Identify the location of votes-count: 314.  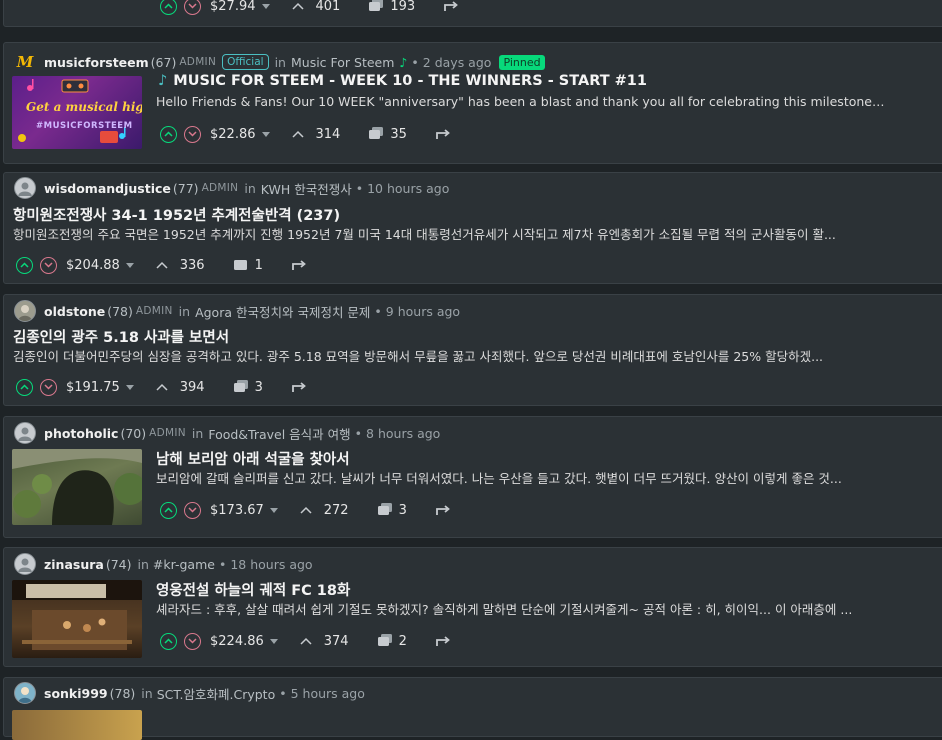
(328, 134).